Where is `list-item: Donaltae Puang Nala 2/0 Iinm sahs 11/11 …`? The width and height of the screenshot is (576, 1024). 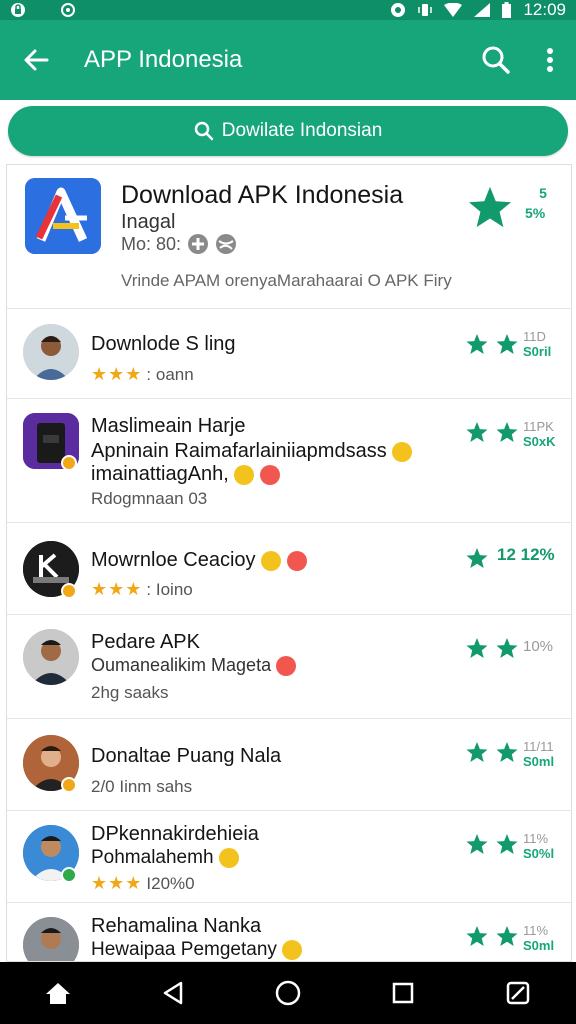 list-item: Donaltae Puang Nala 2/0 Iinm sahs 11/11 … is located at coordinates (289, 765).